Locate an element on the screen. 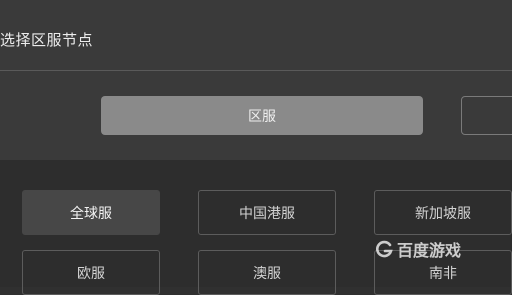 The height and width of the screenshot is (295, 512). node-singapore: 新加坡服 is located at coordinates (443, 212).